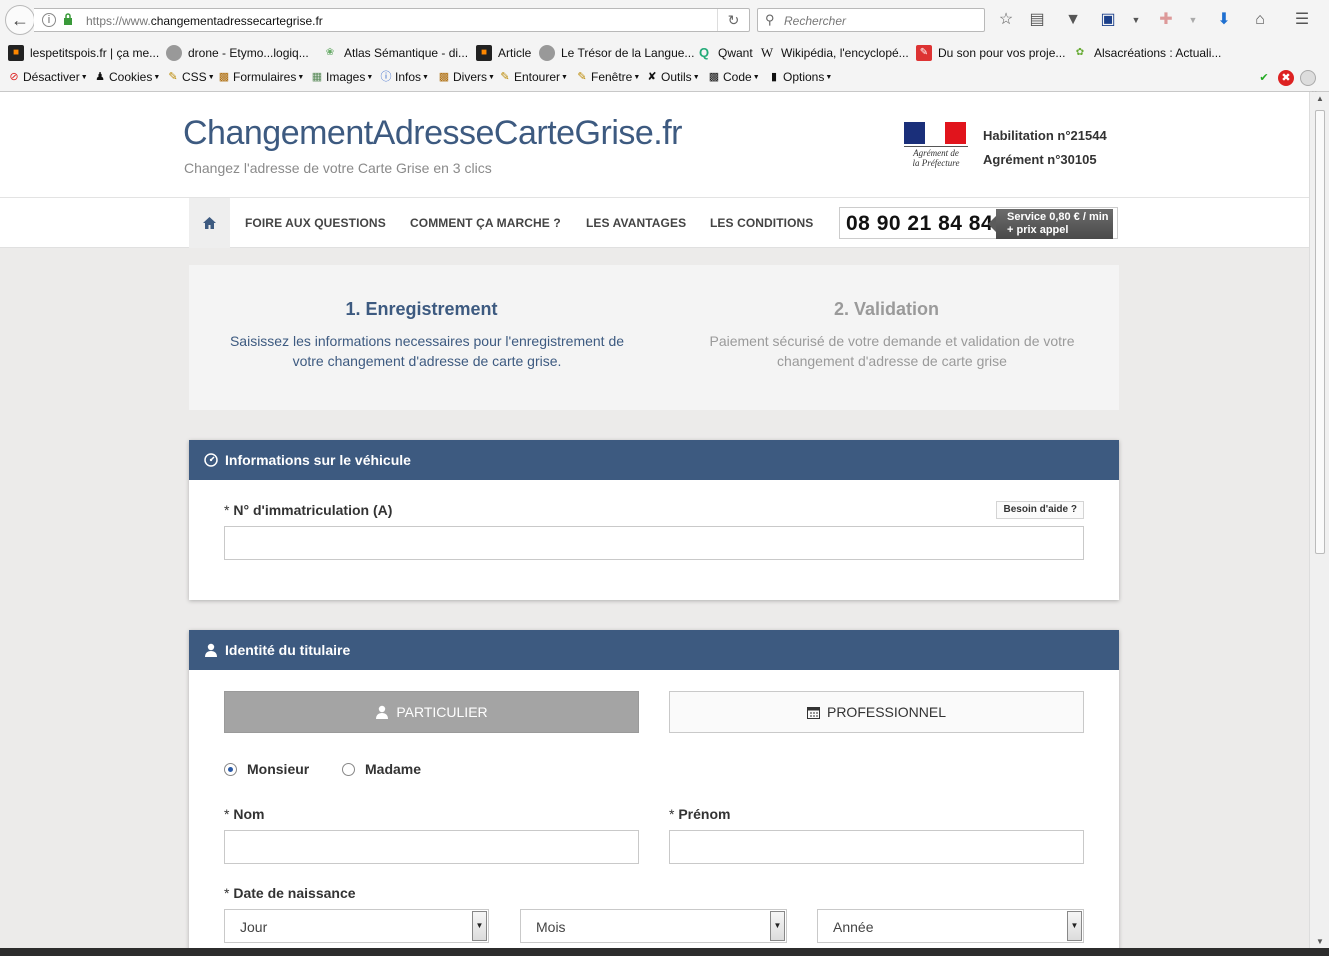 The image size is (1329, 956). I want to click on nav-home-button, so click(209, 223).